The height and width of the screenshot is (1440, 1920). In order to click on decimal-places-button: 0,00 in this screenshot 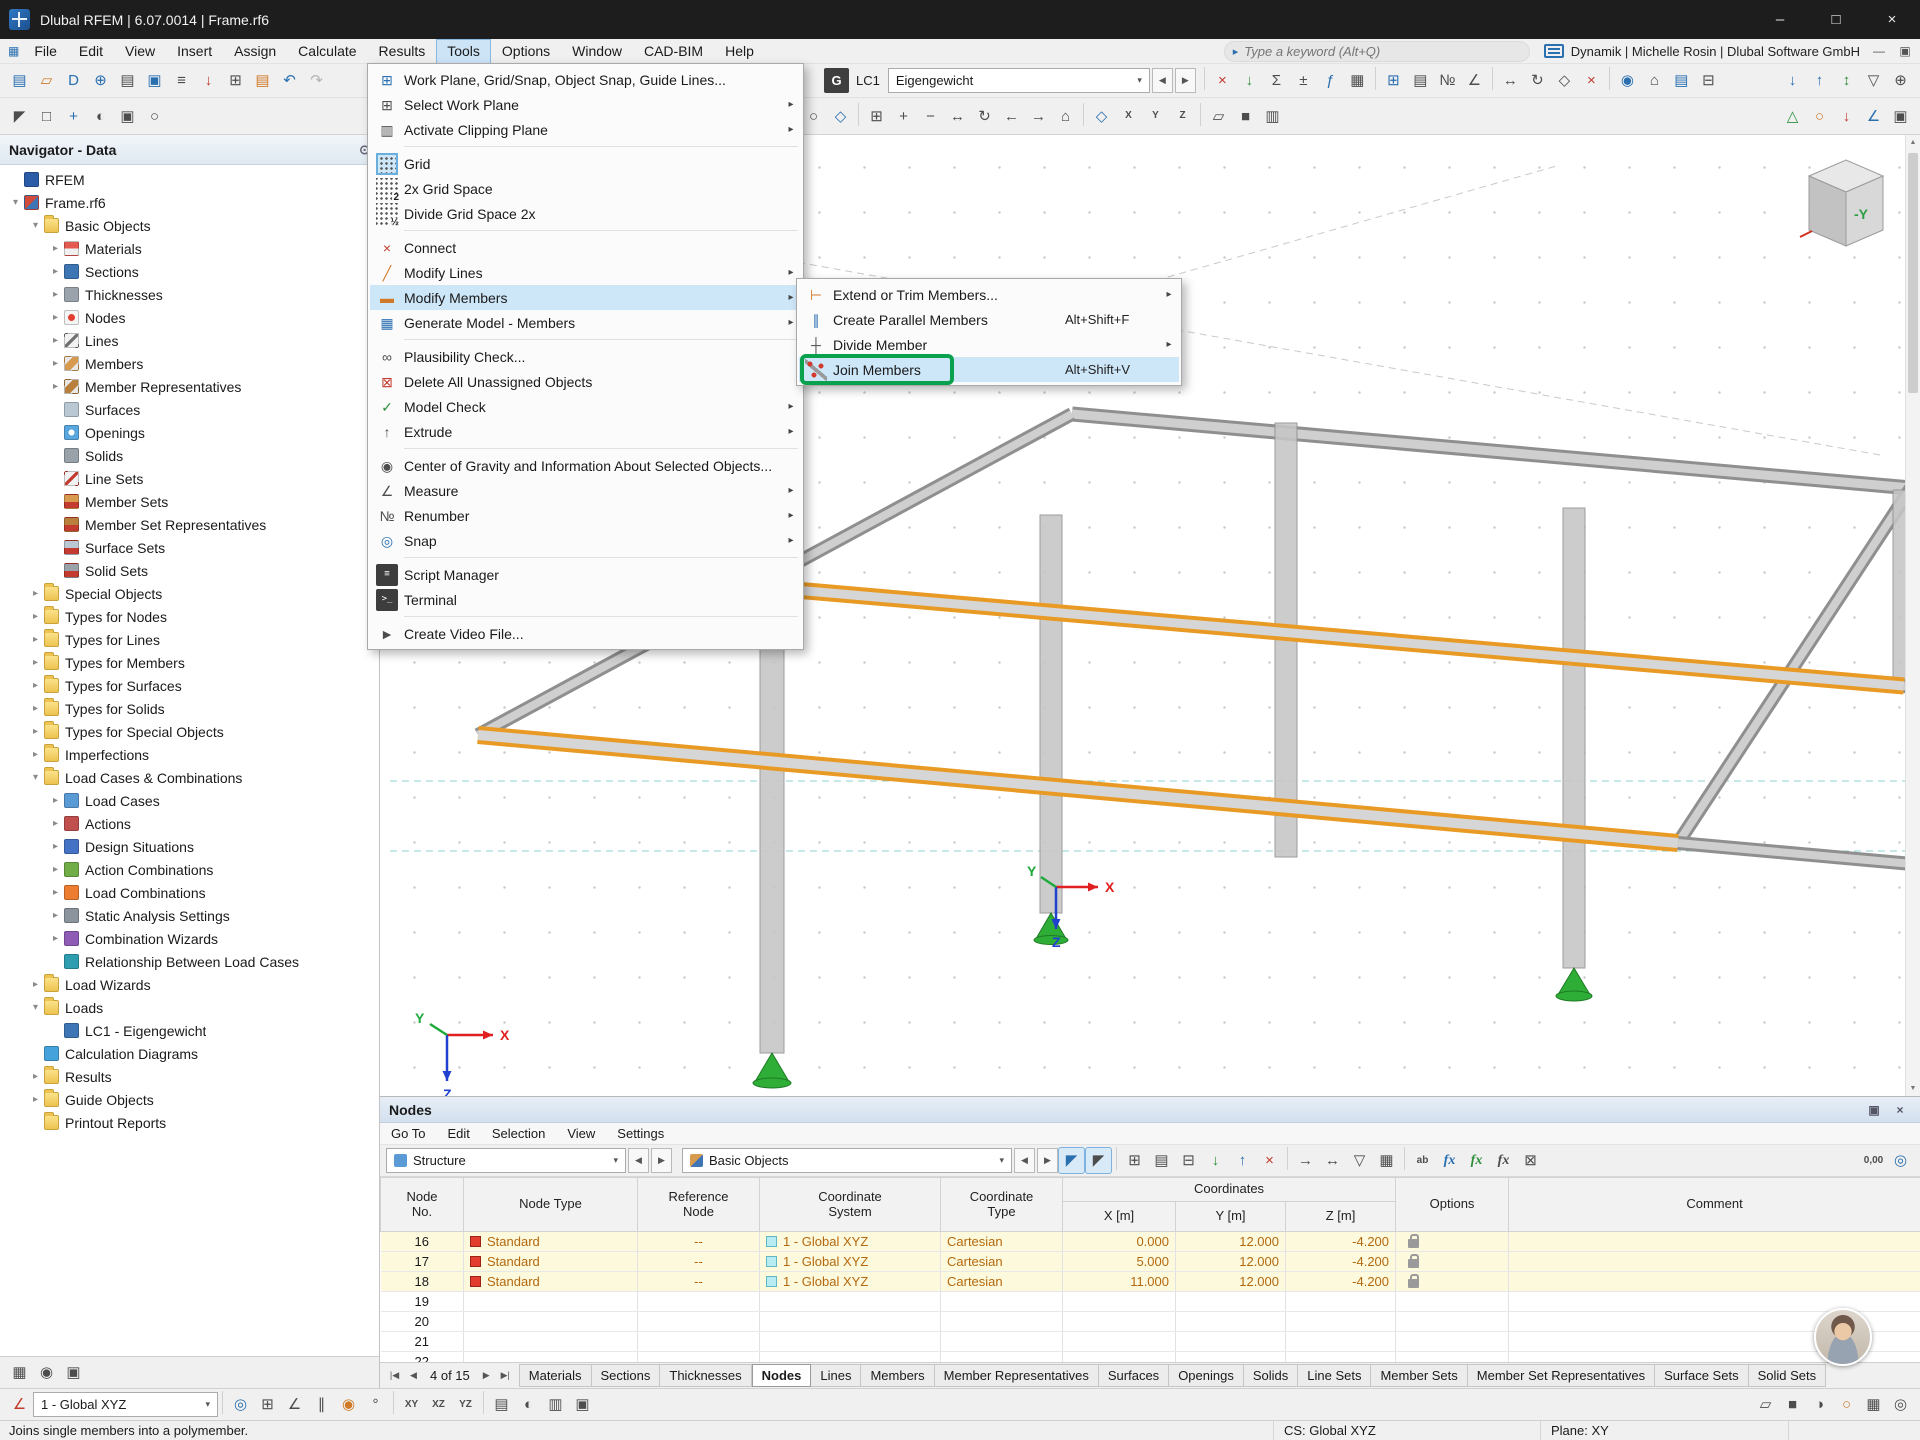, I will do `click(1873, 1160)`.